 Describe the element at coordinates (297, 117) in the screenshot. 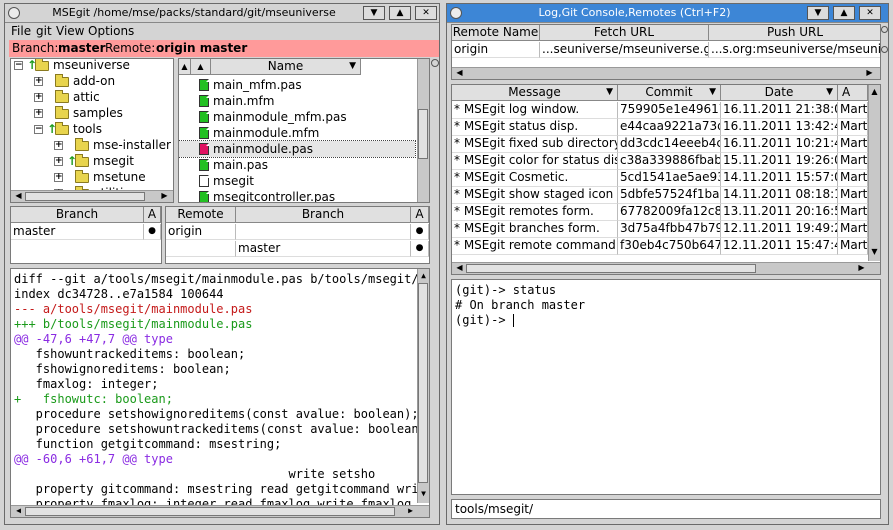

I see `file-row: mainmodule_mfm.pas` at that location.